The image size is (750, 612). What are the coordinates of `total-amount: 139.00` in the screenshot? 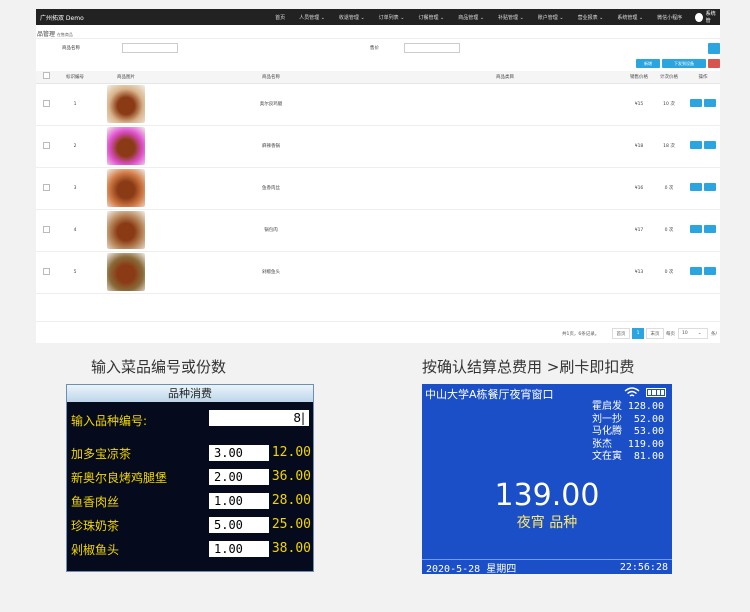 It's located at (547, 495).